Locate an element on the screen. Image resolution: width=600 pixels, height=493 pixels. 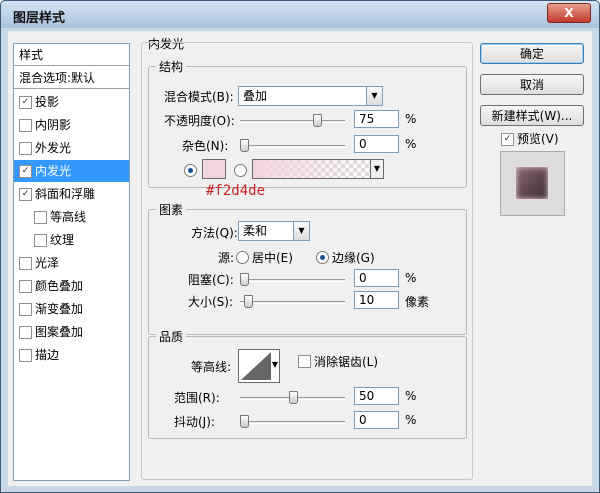
size-slider-track is located at coordinates (292, 302).